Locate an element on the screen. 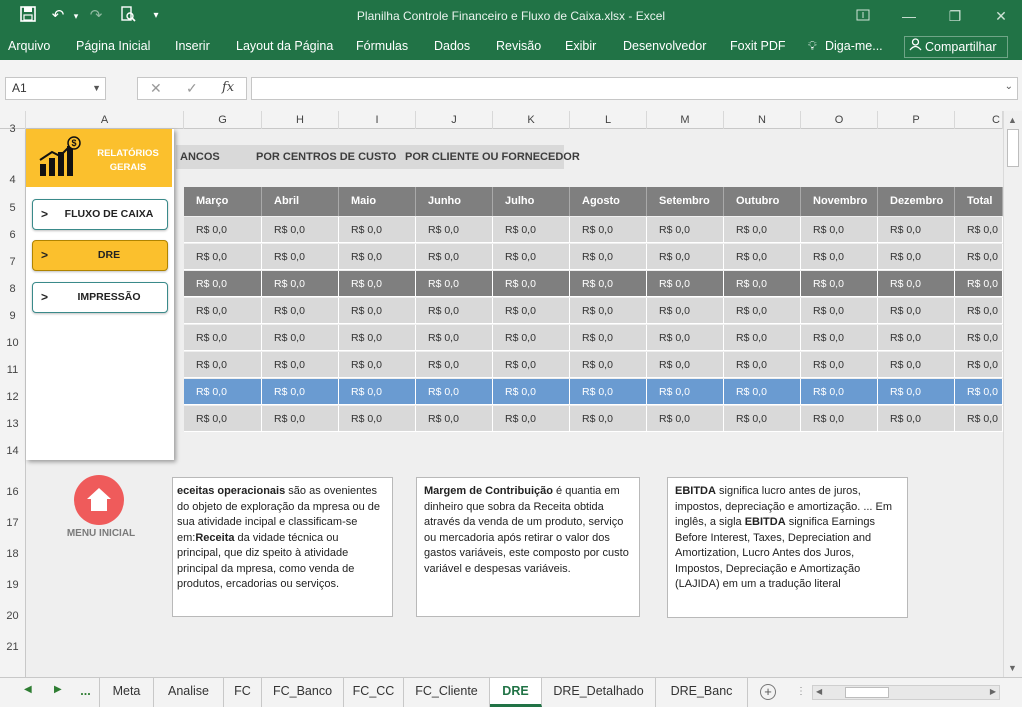 This screenshot has width=1022, height=707. row-header-14: 14 is located at coordinates (12, 451).